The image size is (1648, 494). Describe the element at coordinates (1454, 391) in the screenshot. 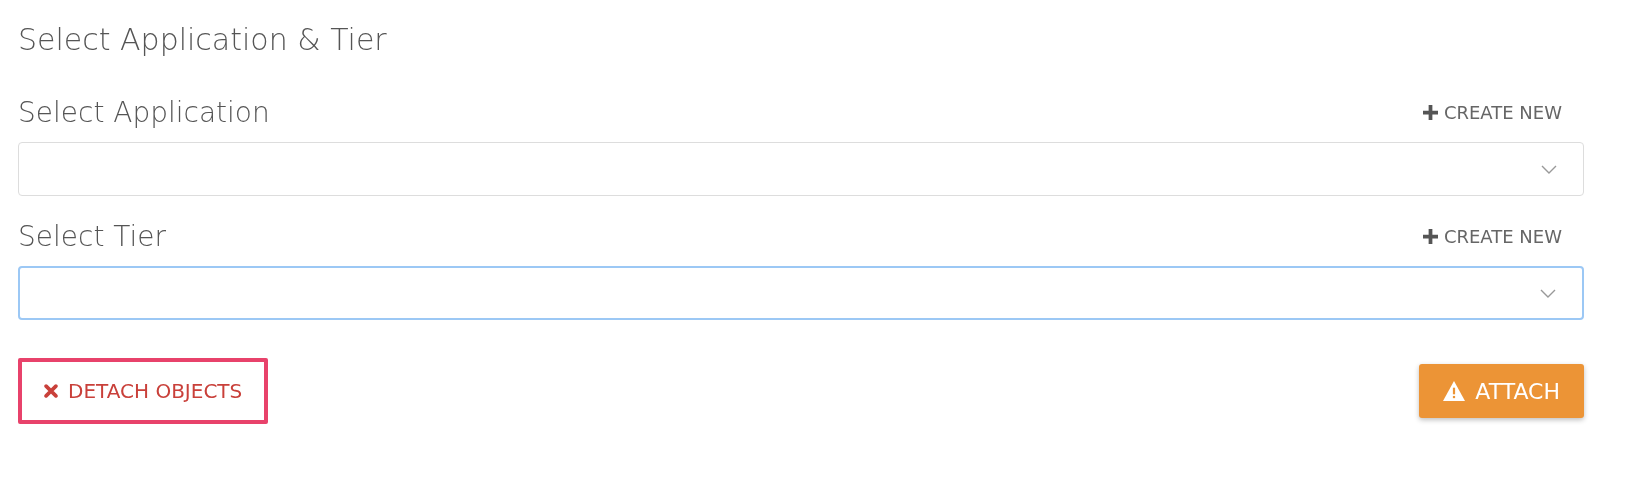

I see `warning-icon` at that location.